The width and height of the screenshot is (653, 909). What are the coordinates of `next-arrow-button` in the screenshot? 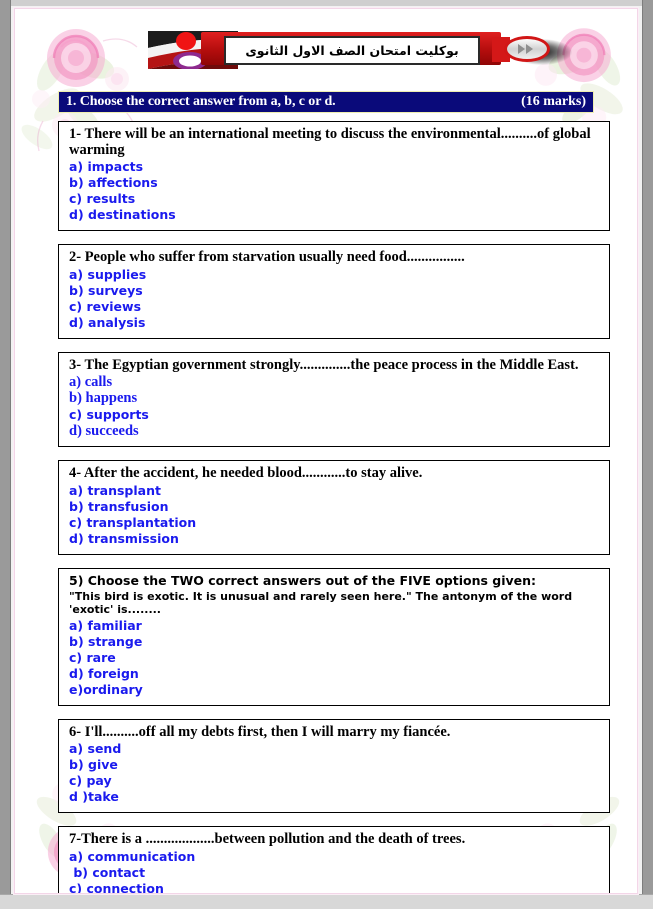 It's located at (527, 49).